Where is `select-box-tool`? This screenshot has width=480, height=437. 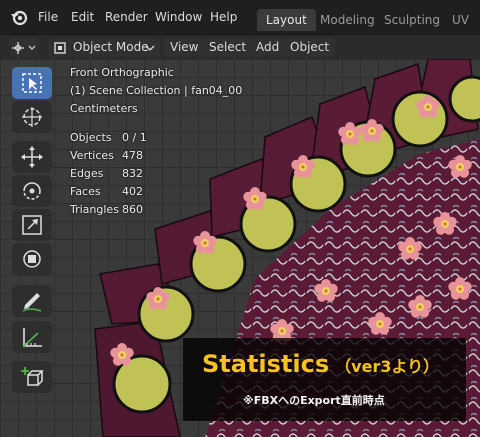
select-box-tool is located at coordinates (32, 83).